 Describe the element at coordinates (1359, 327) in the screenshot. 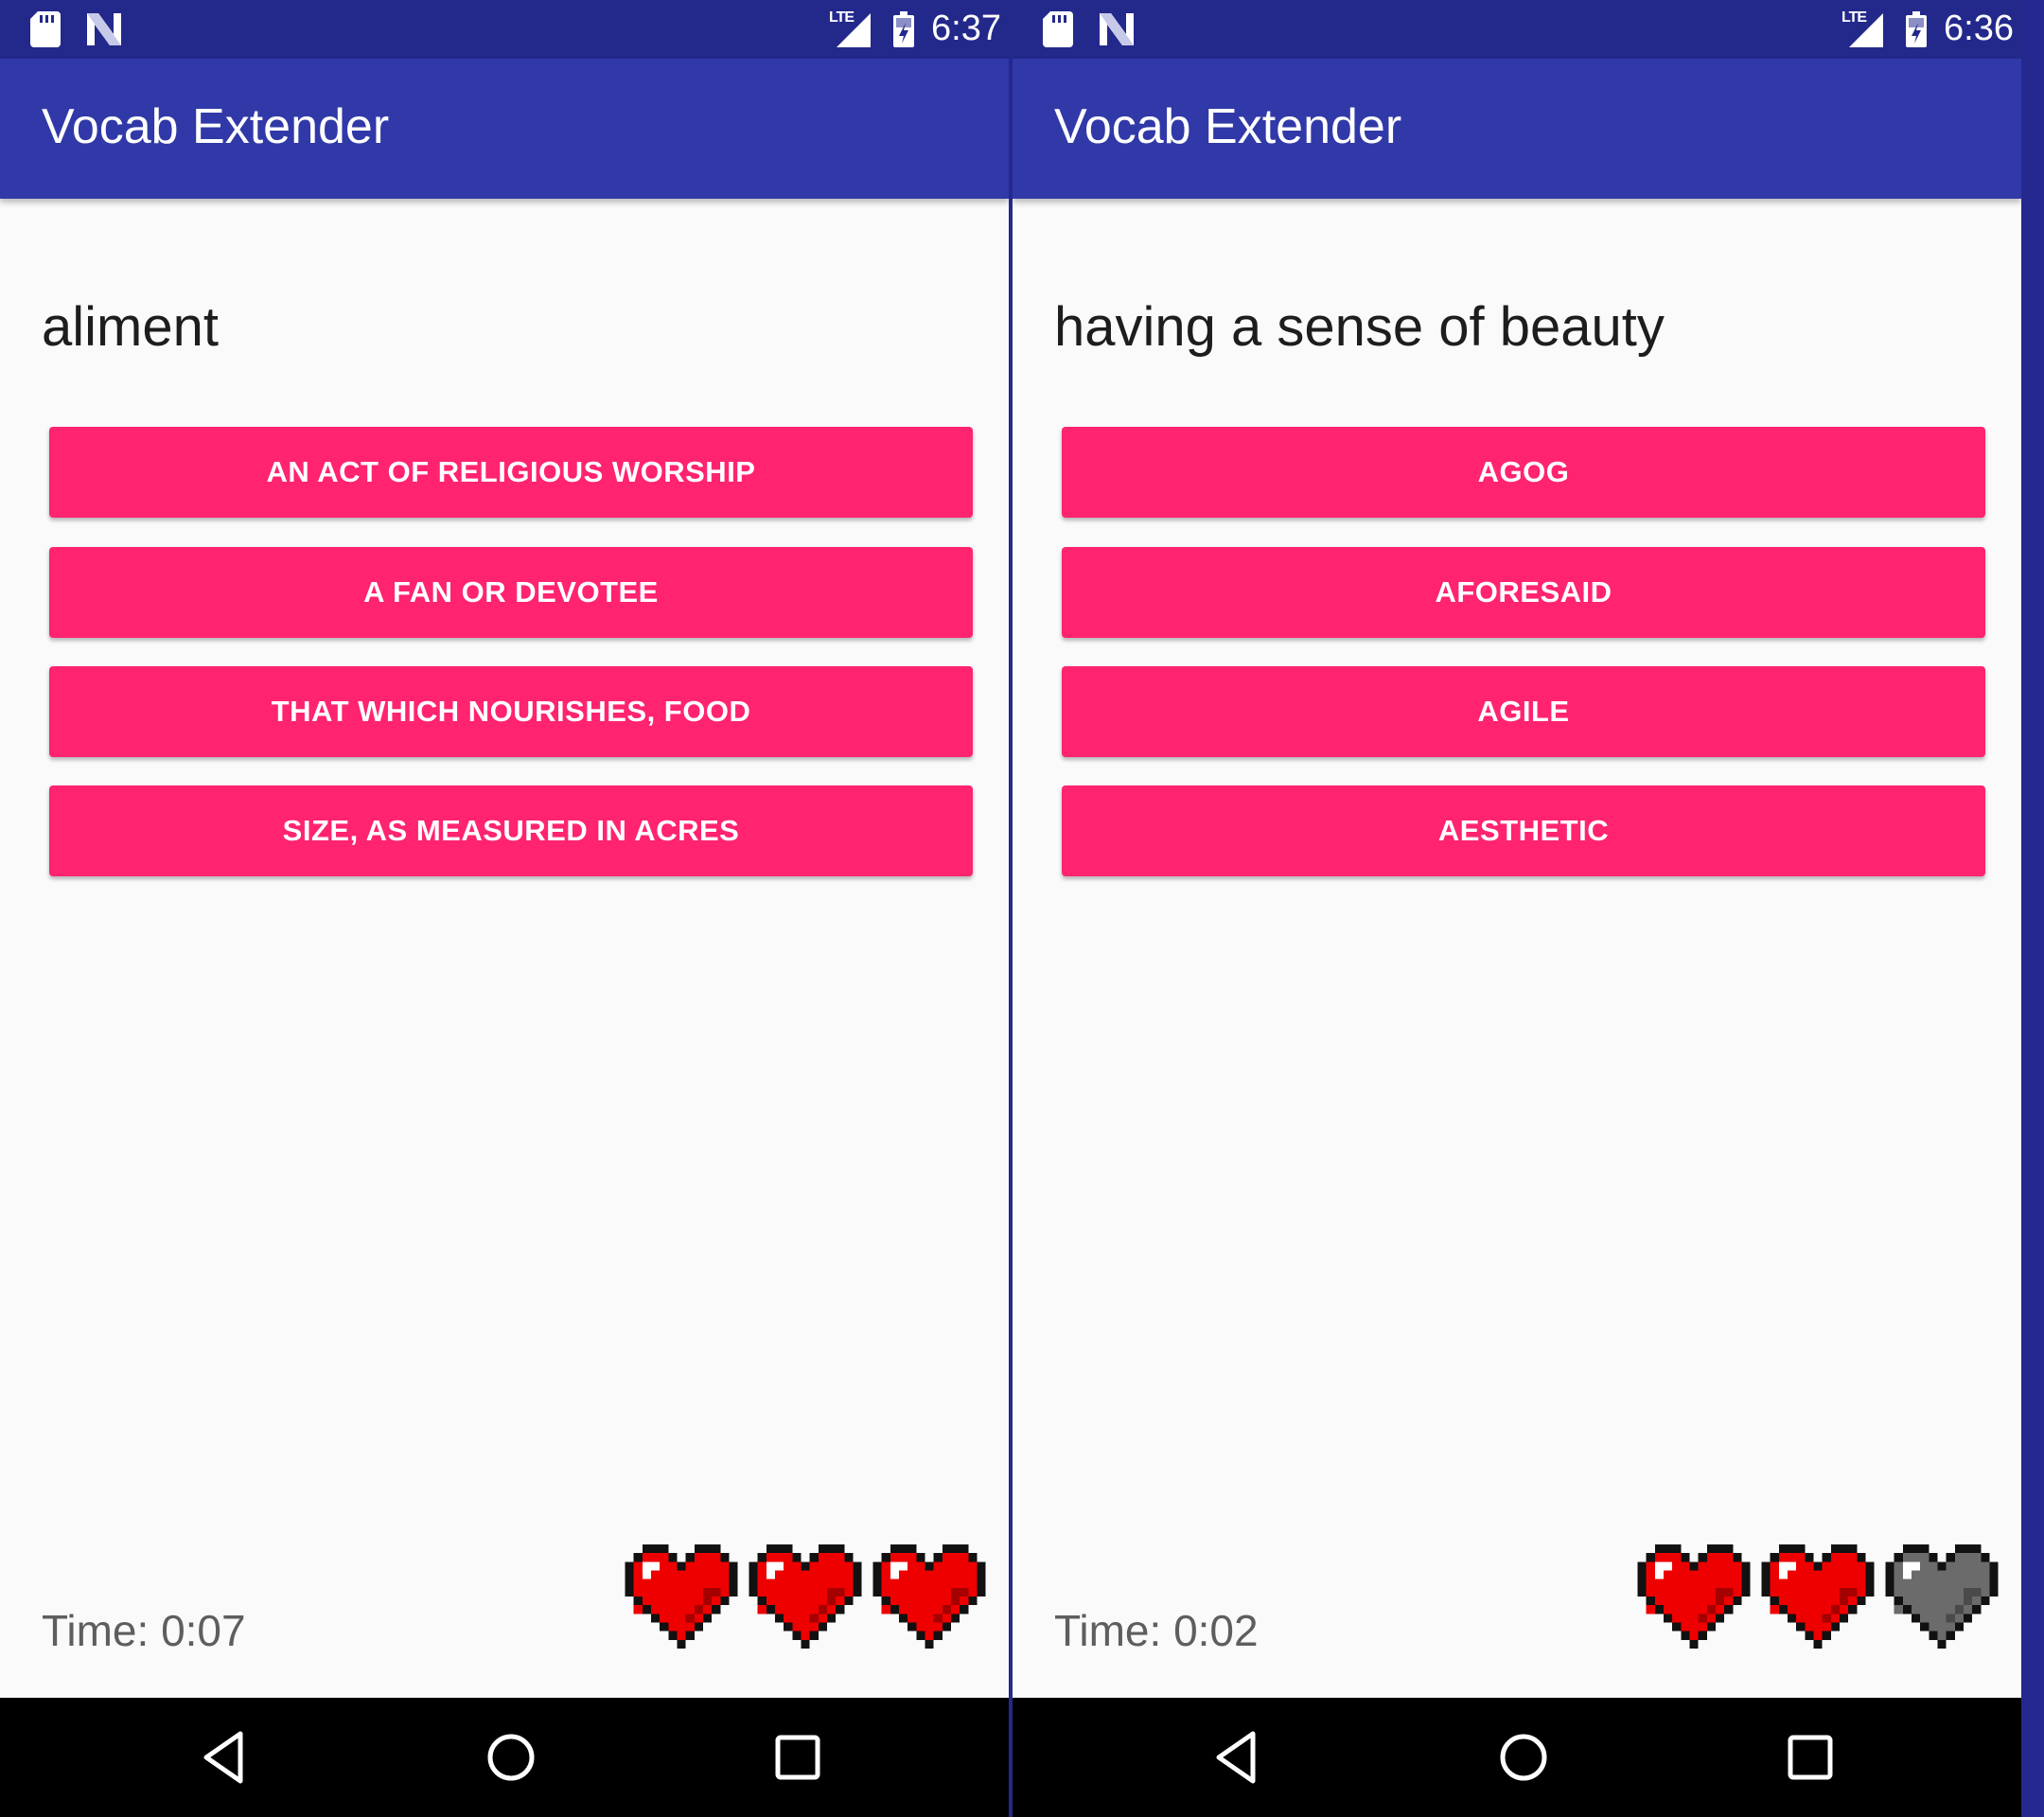

I see `question-definition: having a sense of beauty` at that location.